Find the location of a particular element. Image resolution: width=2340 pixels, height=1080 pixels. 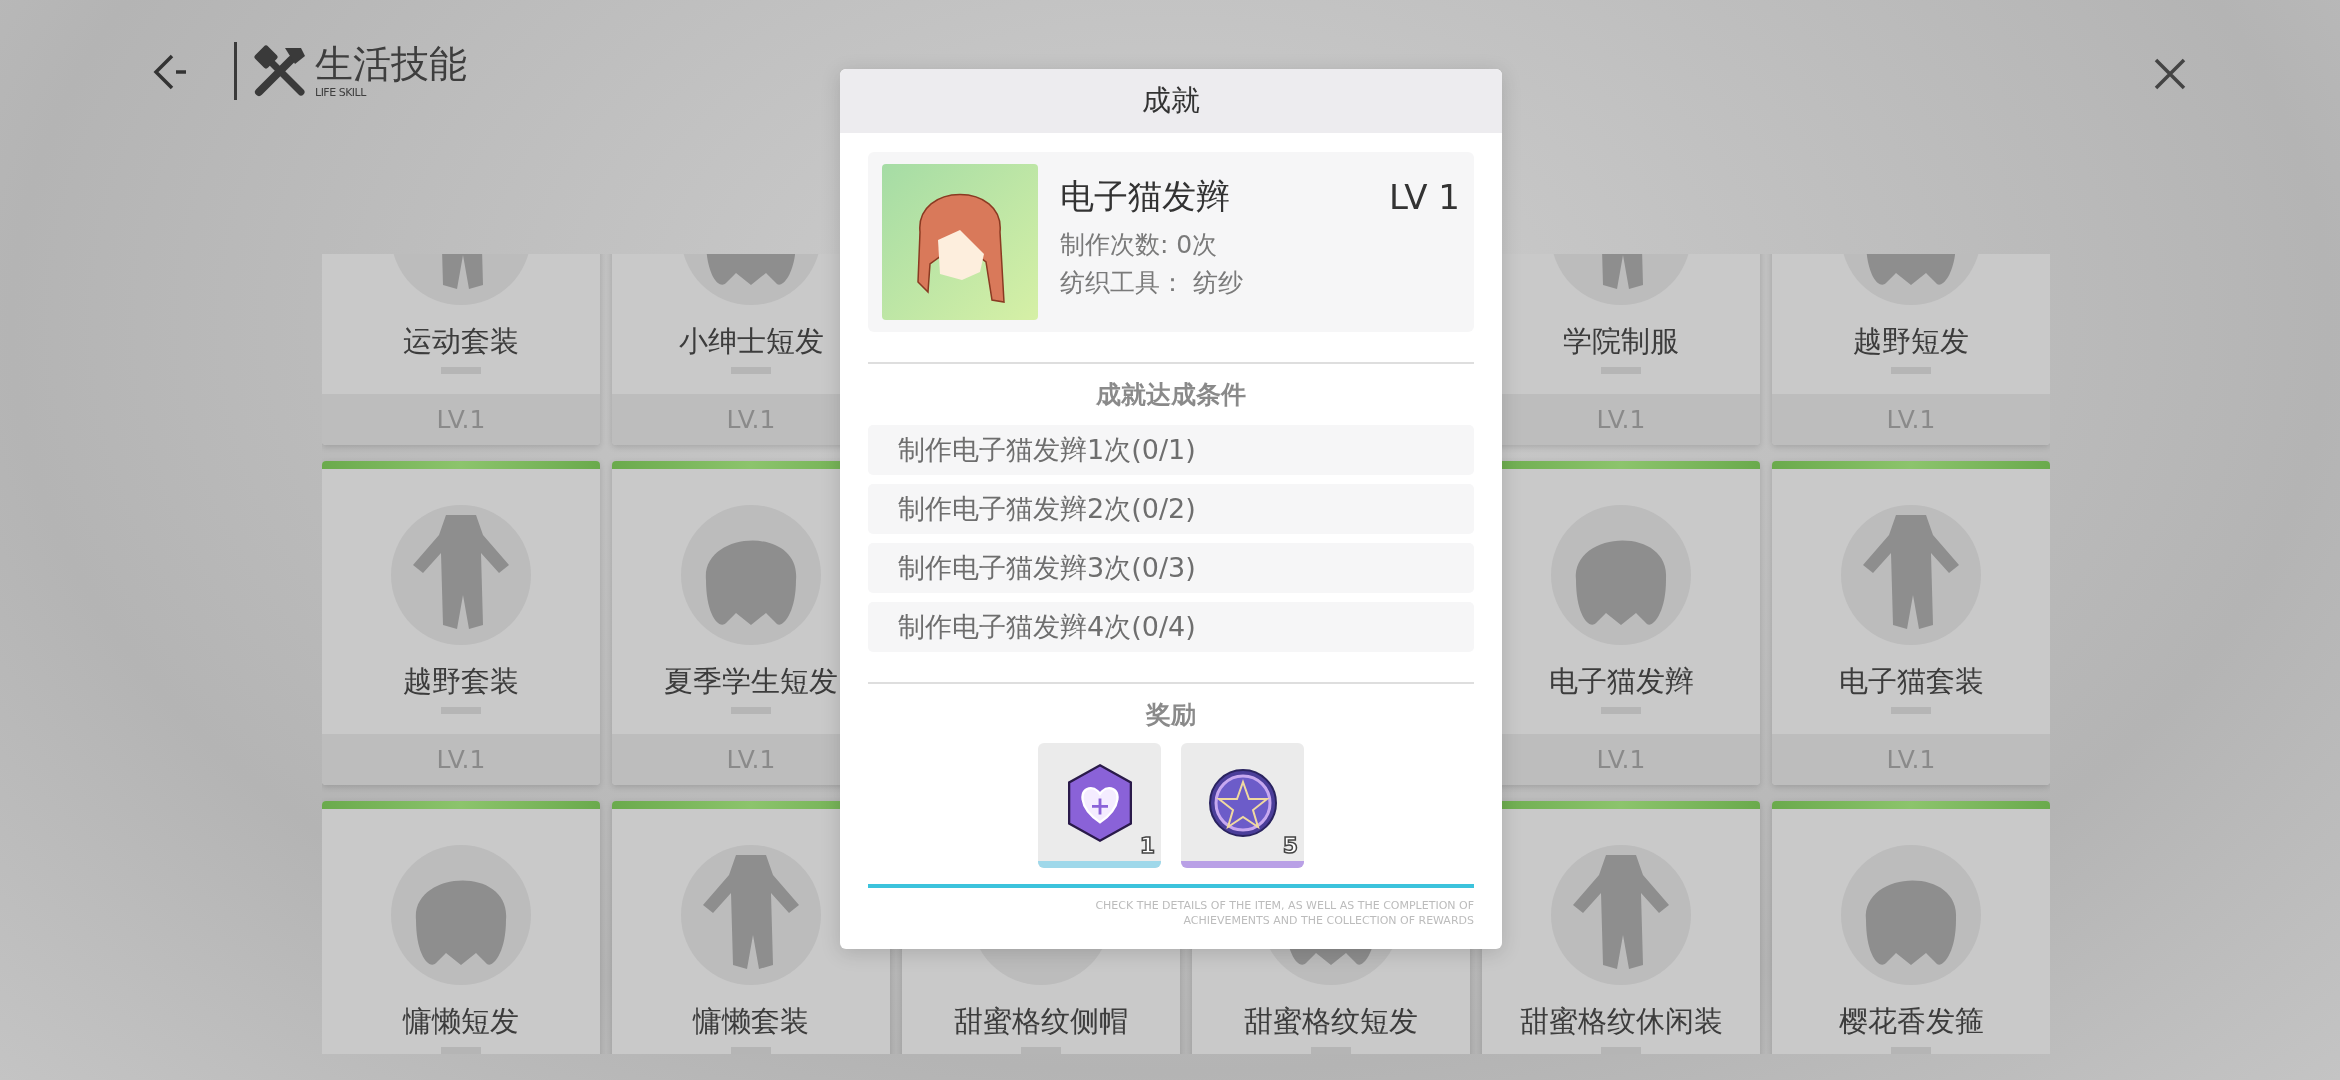

page-title: 生活技能 is located at coordinates (391, 64).